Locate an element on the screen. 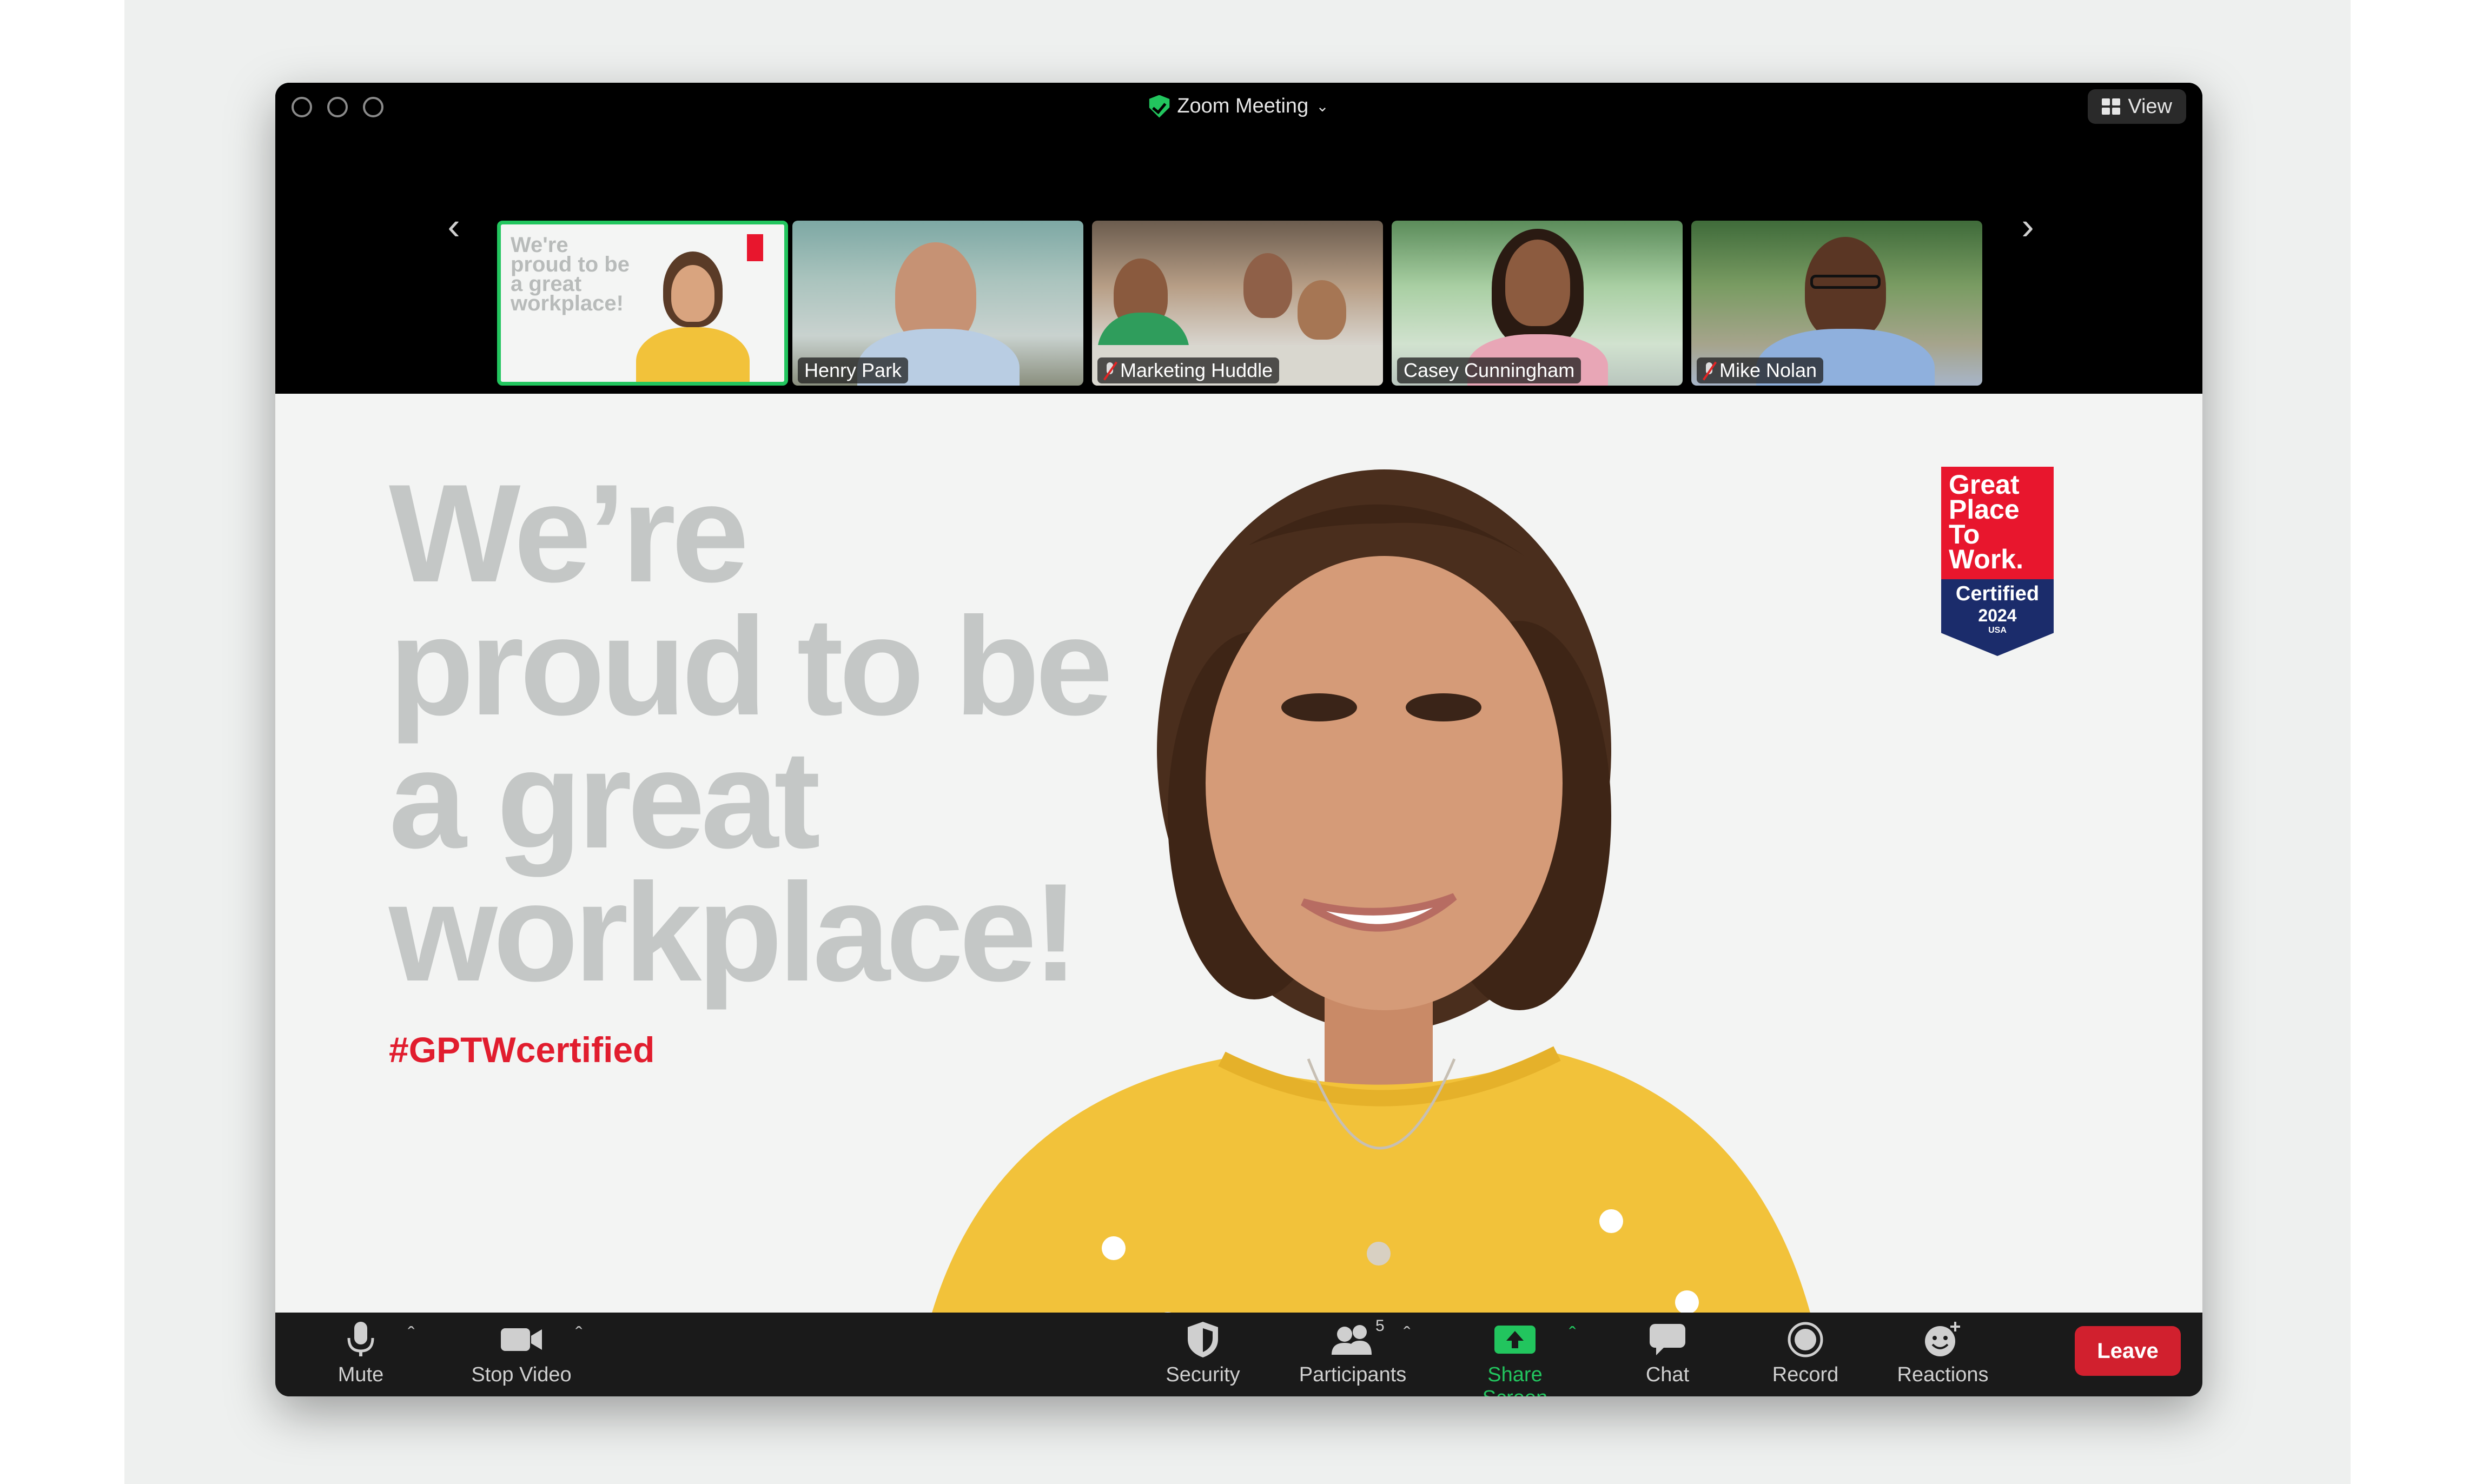 The image size is (2475, 1484). encryption-shield-icon is located at coordinates (1159, 107).